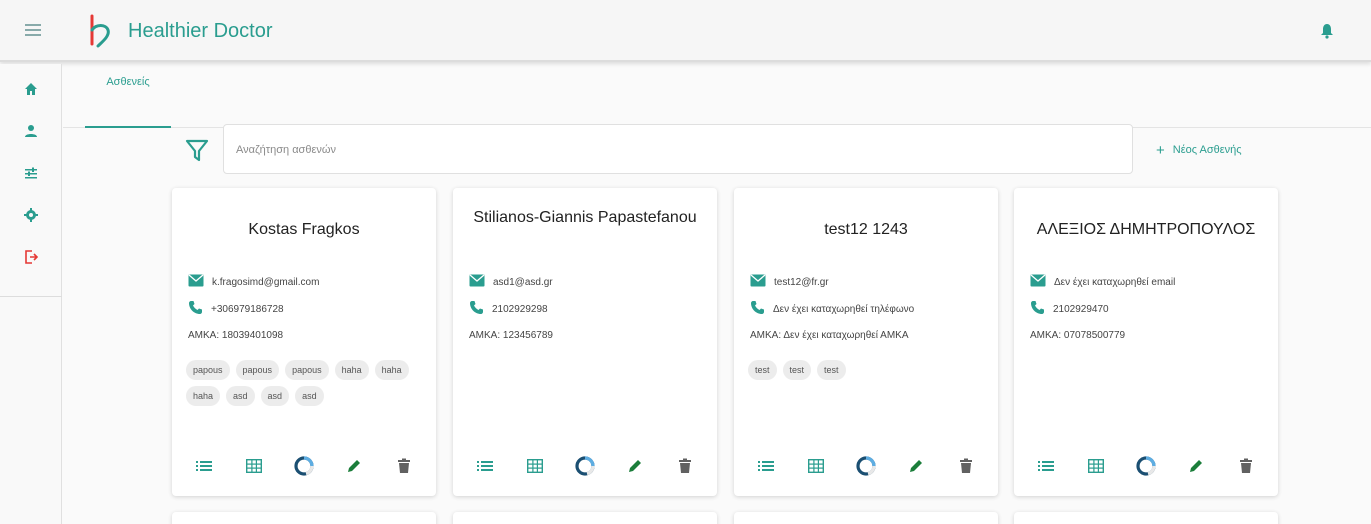  Describe the element at coordinates (31, 131) in the screenshot. I see `person-icon` at that location.